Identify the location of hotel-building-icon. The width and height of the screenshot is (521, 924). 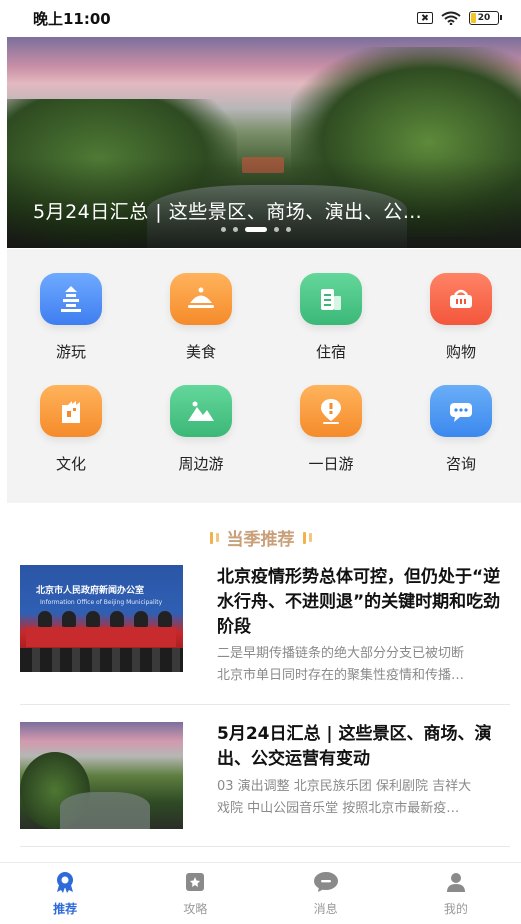
(331, 299).